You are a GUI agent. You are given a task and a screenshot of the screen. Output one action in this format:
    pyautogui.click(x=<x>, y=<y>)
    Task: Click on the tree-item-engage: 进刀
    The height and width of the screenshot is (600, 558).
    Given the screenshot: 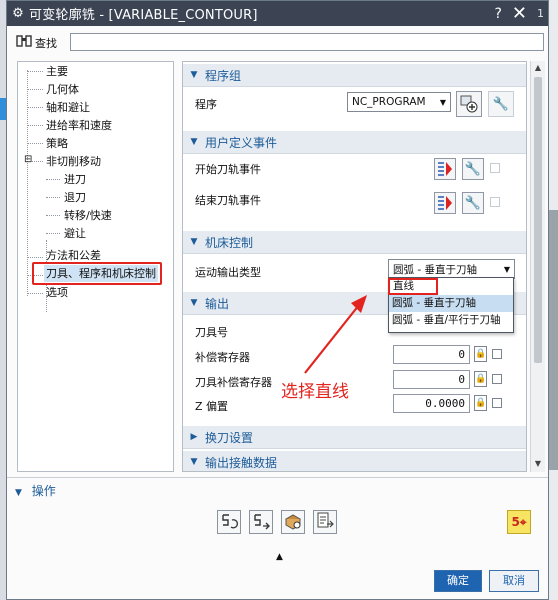 What is the action you would take?
    pyautogui.click(x=75, y=179)
    